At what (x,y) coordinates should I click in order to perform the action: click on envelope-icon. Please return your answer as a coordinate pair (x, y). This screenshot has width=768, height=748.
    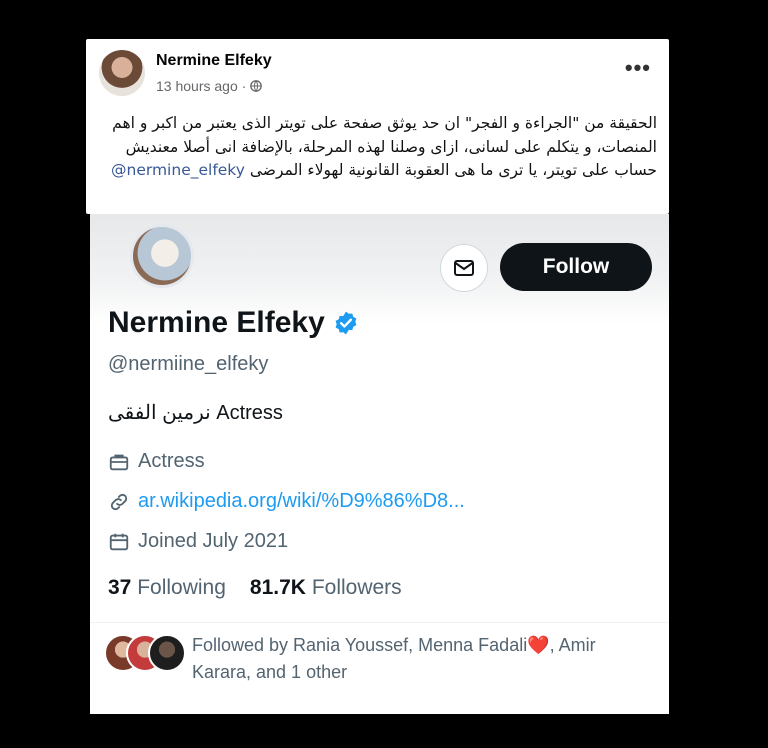
    Looking at the image, I should click on (464, 268).